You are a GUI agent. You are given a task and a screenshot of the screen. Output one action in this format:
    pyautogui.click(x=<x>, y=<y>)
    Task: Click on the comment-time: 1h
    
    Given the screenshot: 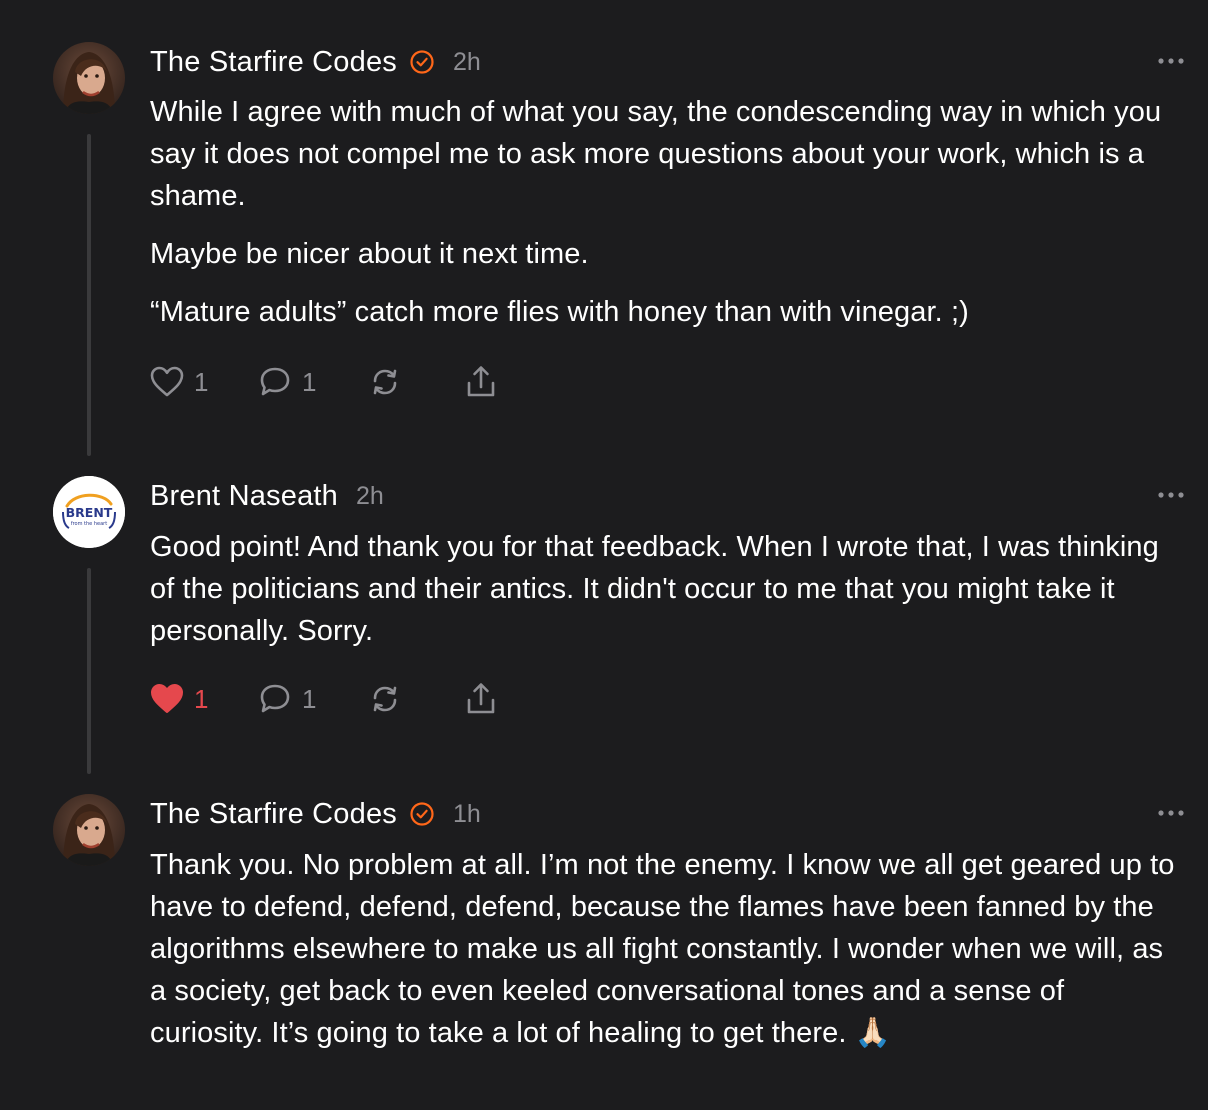 What is the action you would take?
    pyautogui.click(x=467, y=814)
    